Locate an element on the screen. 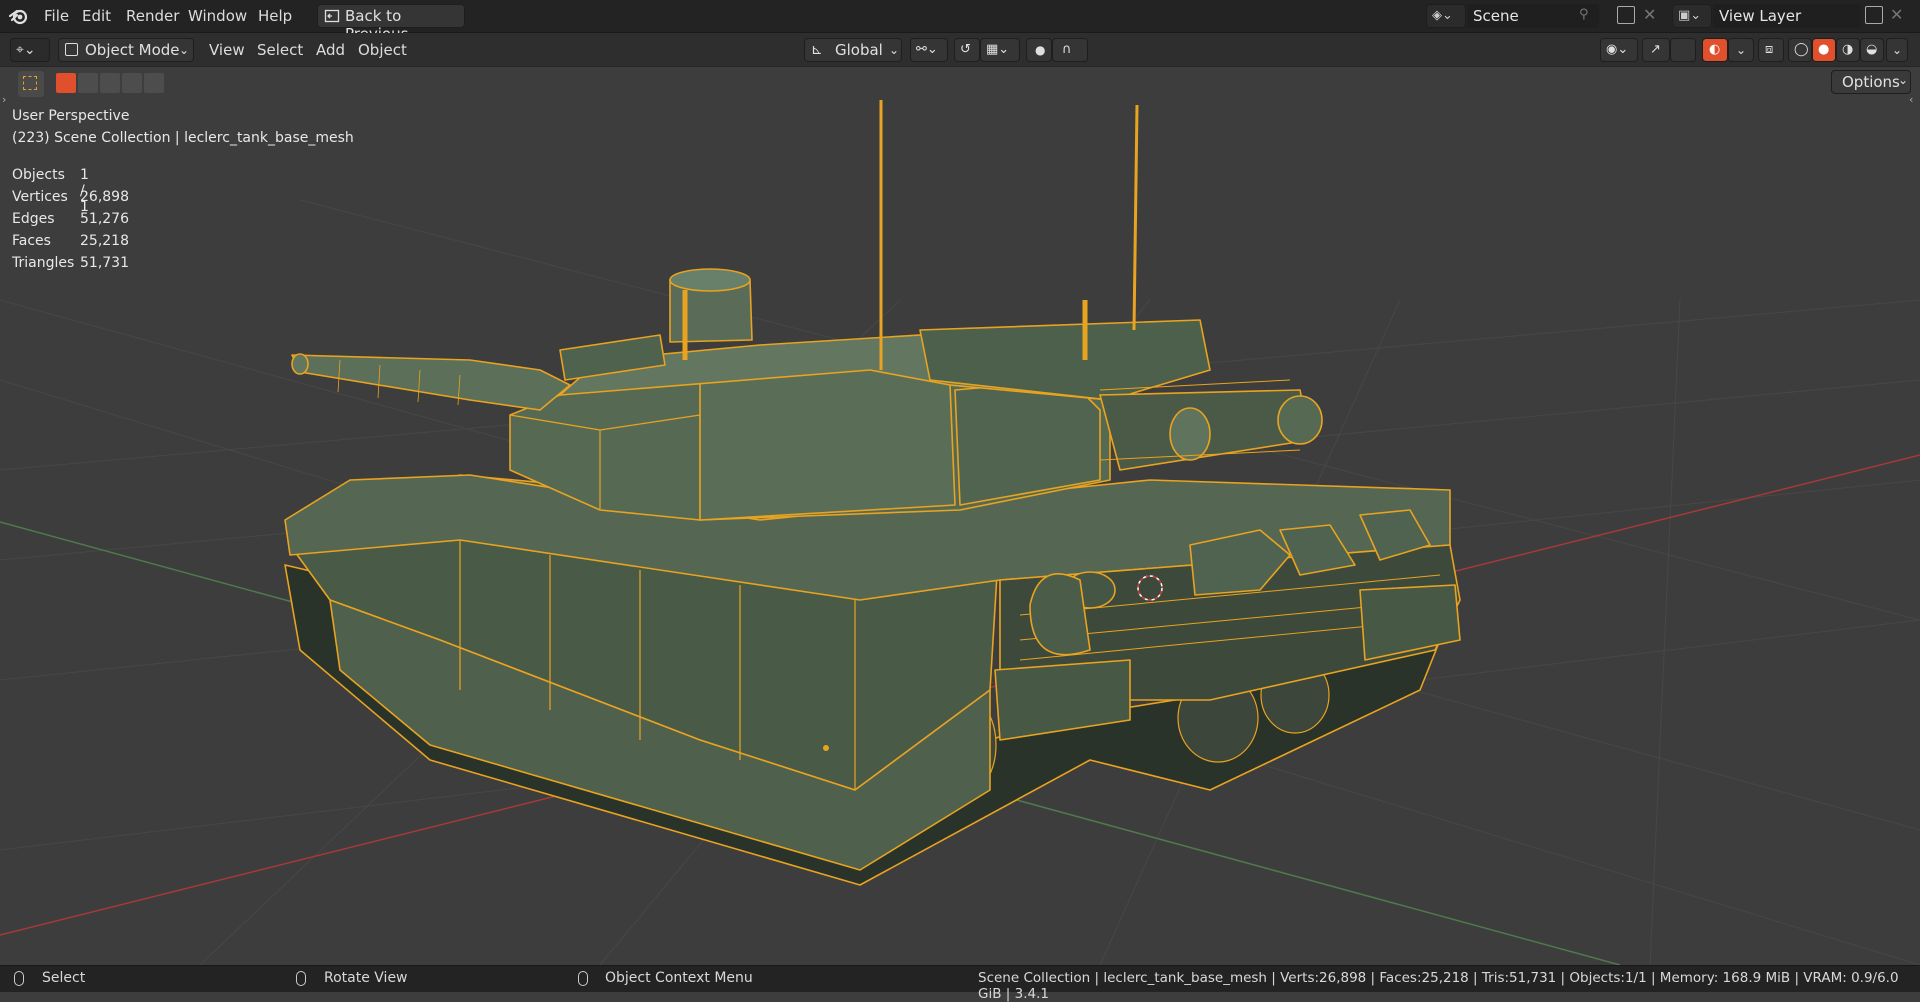  shading-material-button: ◑ is located at coordinates (1848, 50).